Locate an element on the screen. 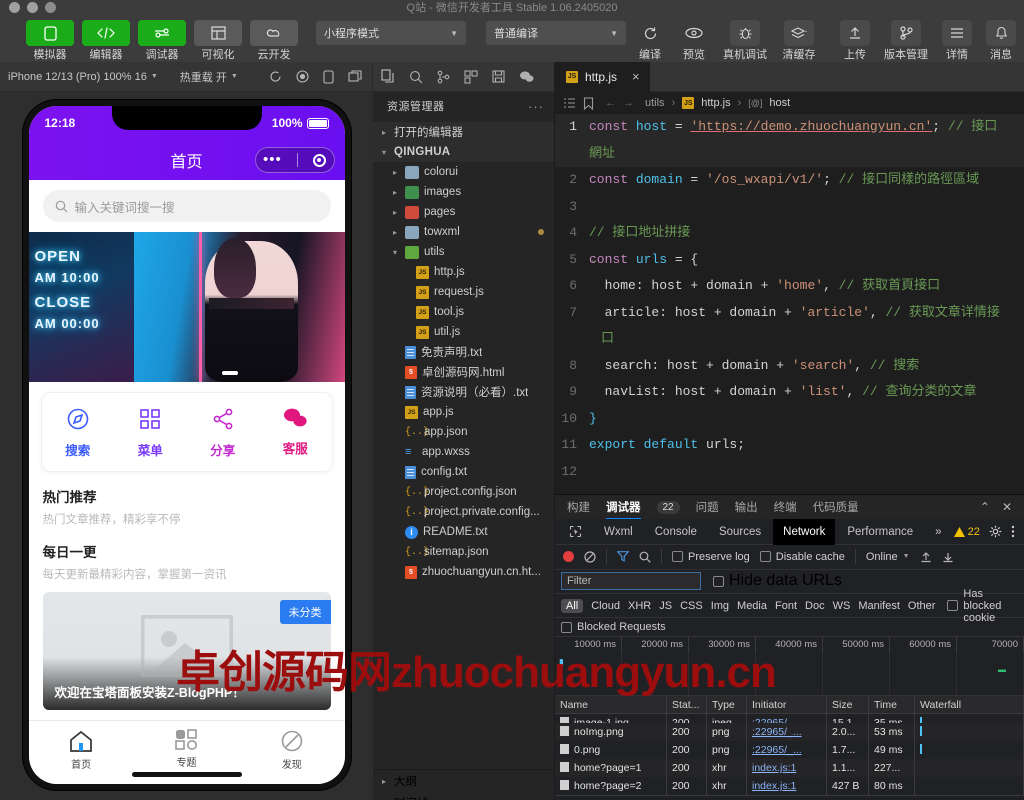 The width and height of the screenshot is (1024, 800). column-type: Type is located at coordinates (727, 705).